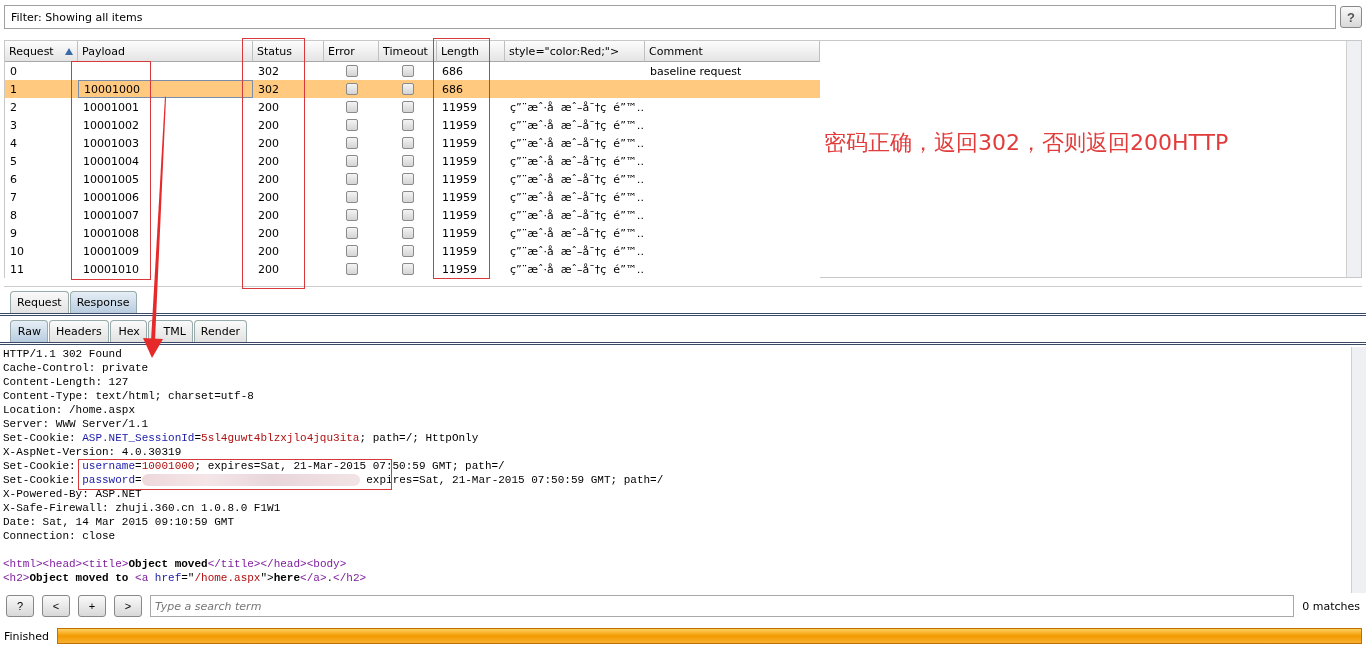 This screenshot has width=1366, height=649. What do you see at coordinates (79, 331) in the screenshot?
I see `tab: Headers` at bounding box center [79, 331].